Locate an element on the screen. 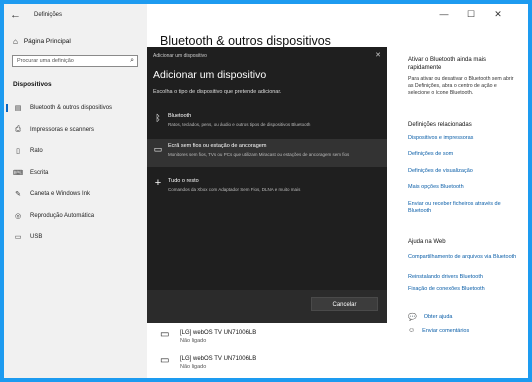  sidebar-section-title: Dispositivos is located at coordinates (32, 84).